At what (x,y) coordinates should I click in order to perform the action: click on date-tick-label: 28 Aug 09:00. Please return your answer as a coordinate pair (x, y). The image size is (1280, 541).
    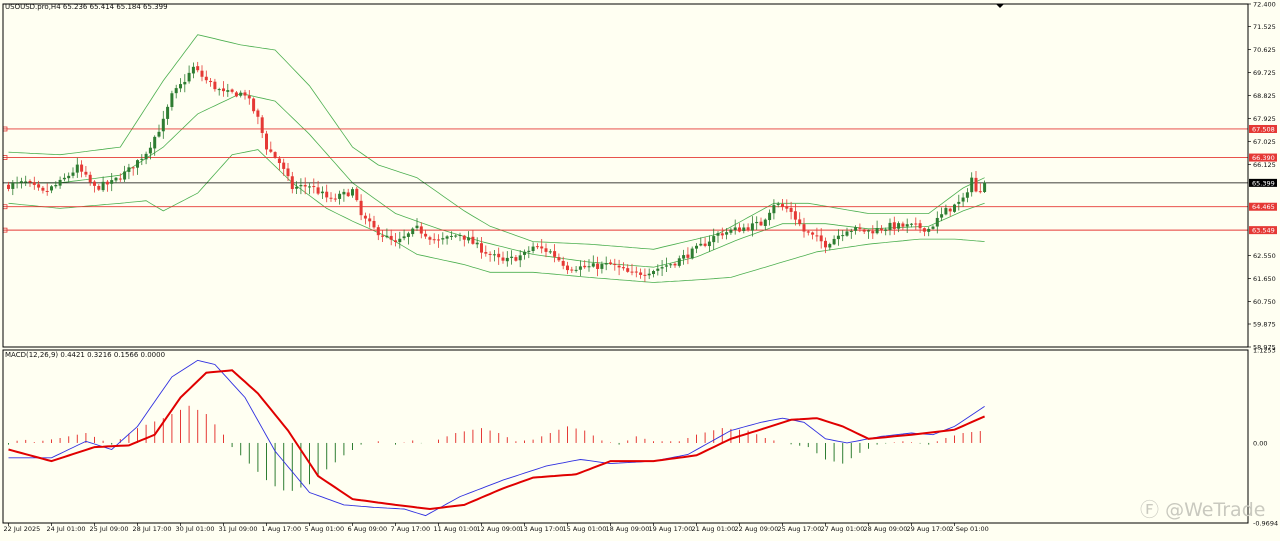
    Looking at the image, I should click on (886, 529).